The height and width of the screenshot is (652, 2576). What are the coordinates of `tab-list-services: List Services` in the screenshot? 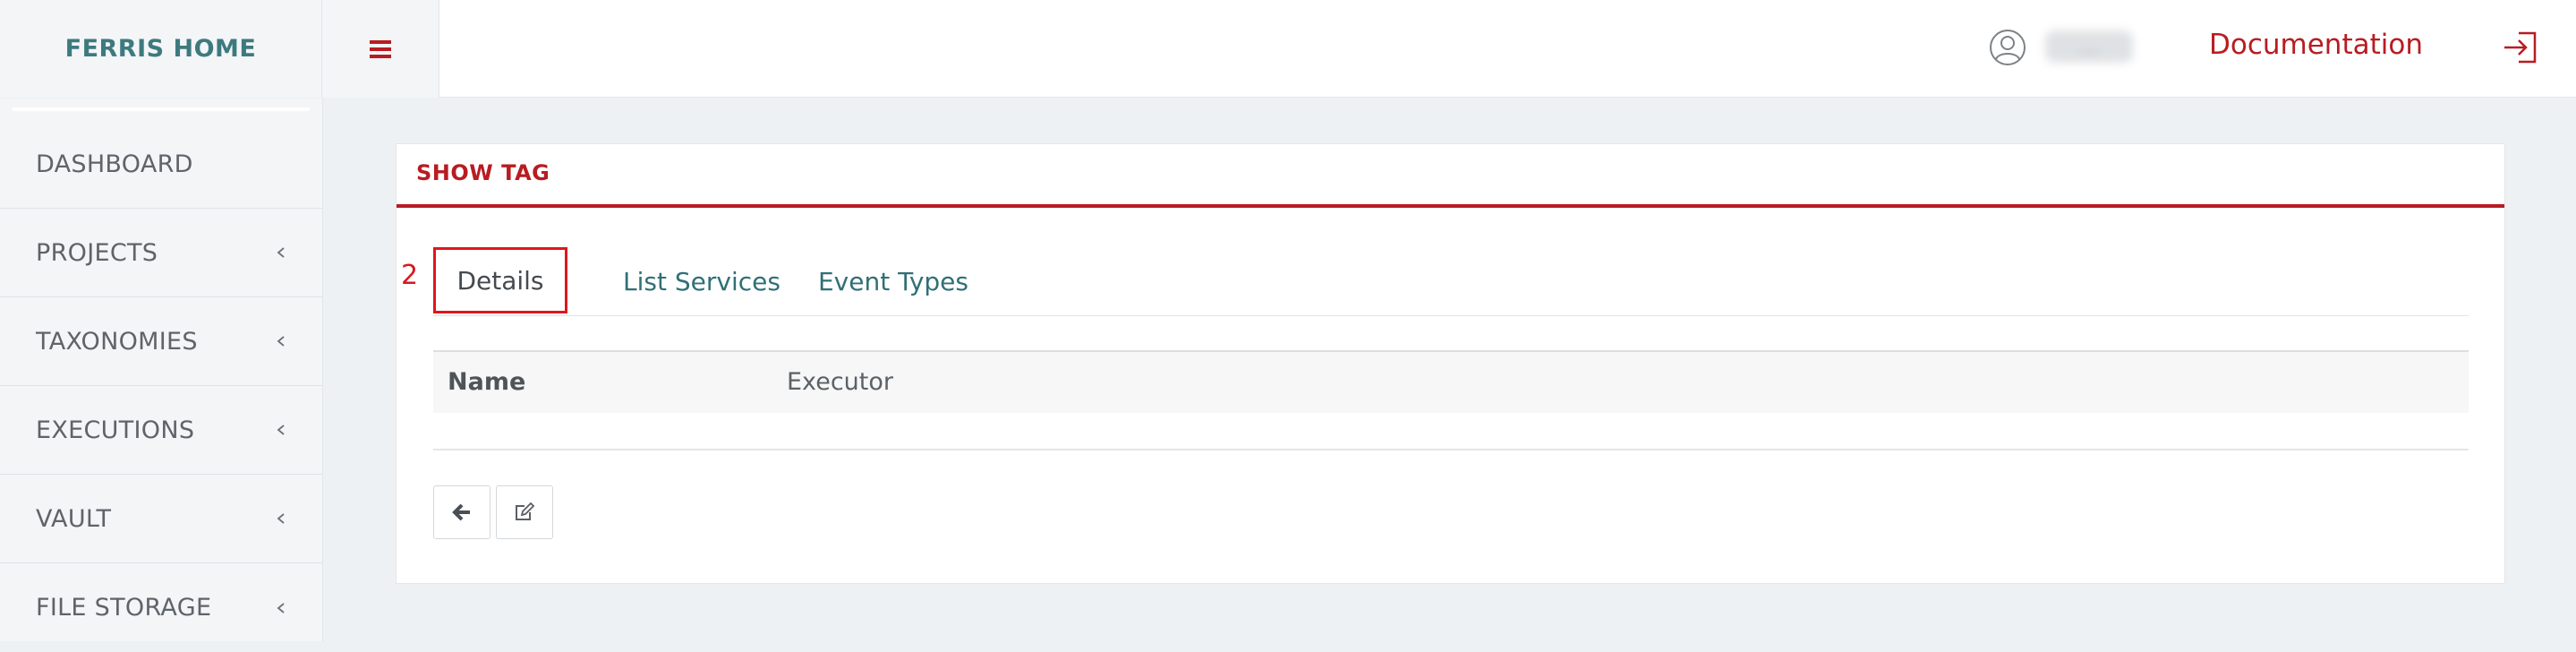 It's located at (701, 281).